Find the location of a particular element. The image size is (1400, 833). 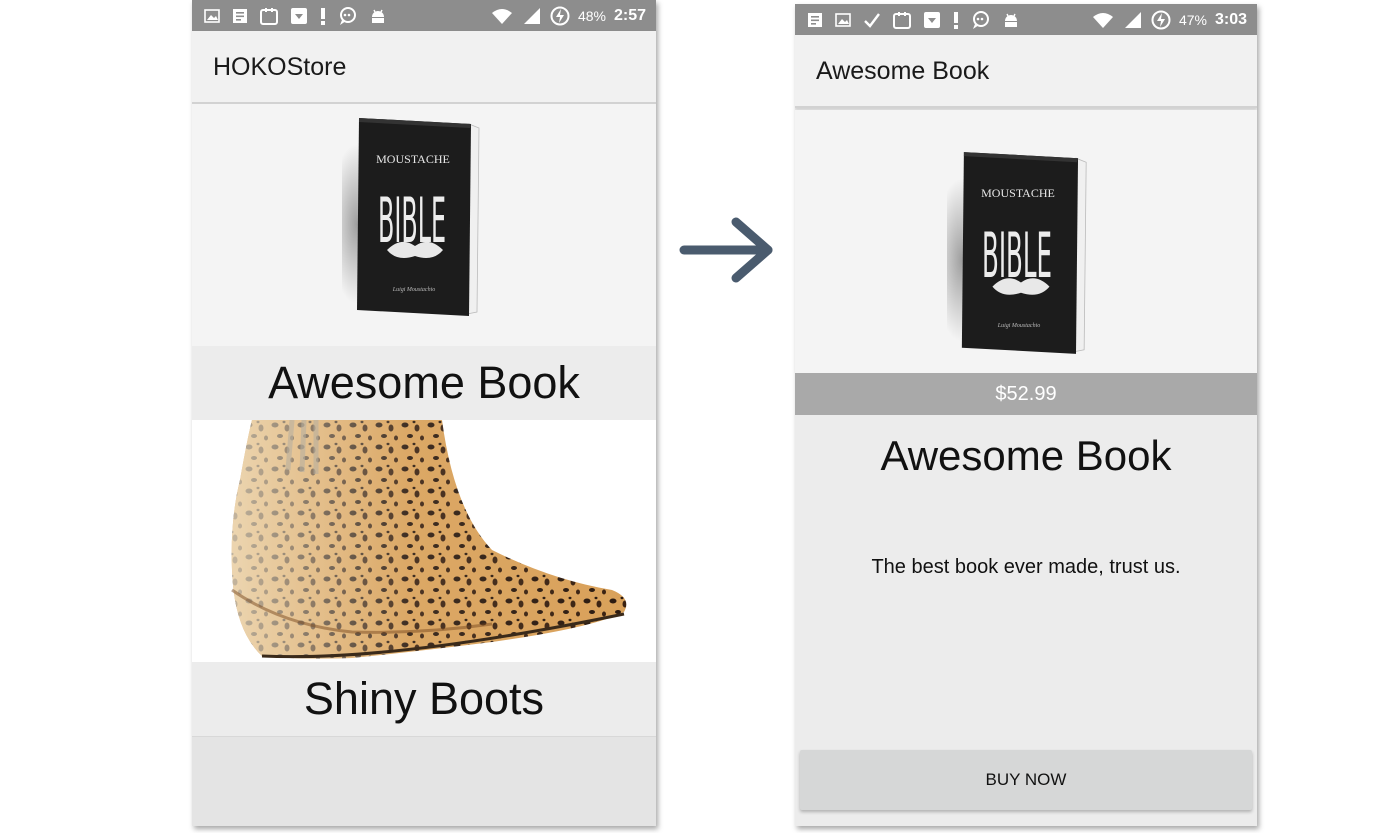

check-icon is located at coordinates (872, 20).